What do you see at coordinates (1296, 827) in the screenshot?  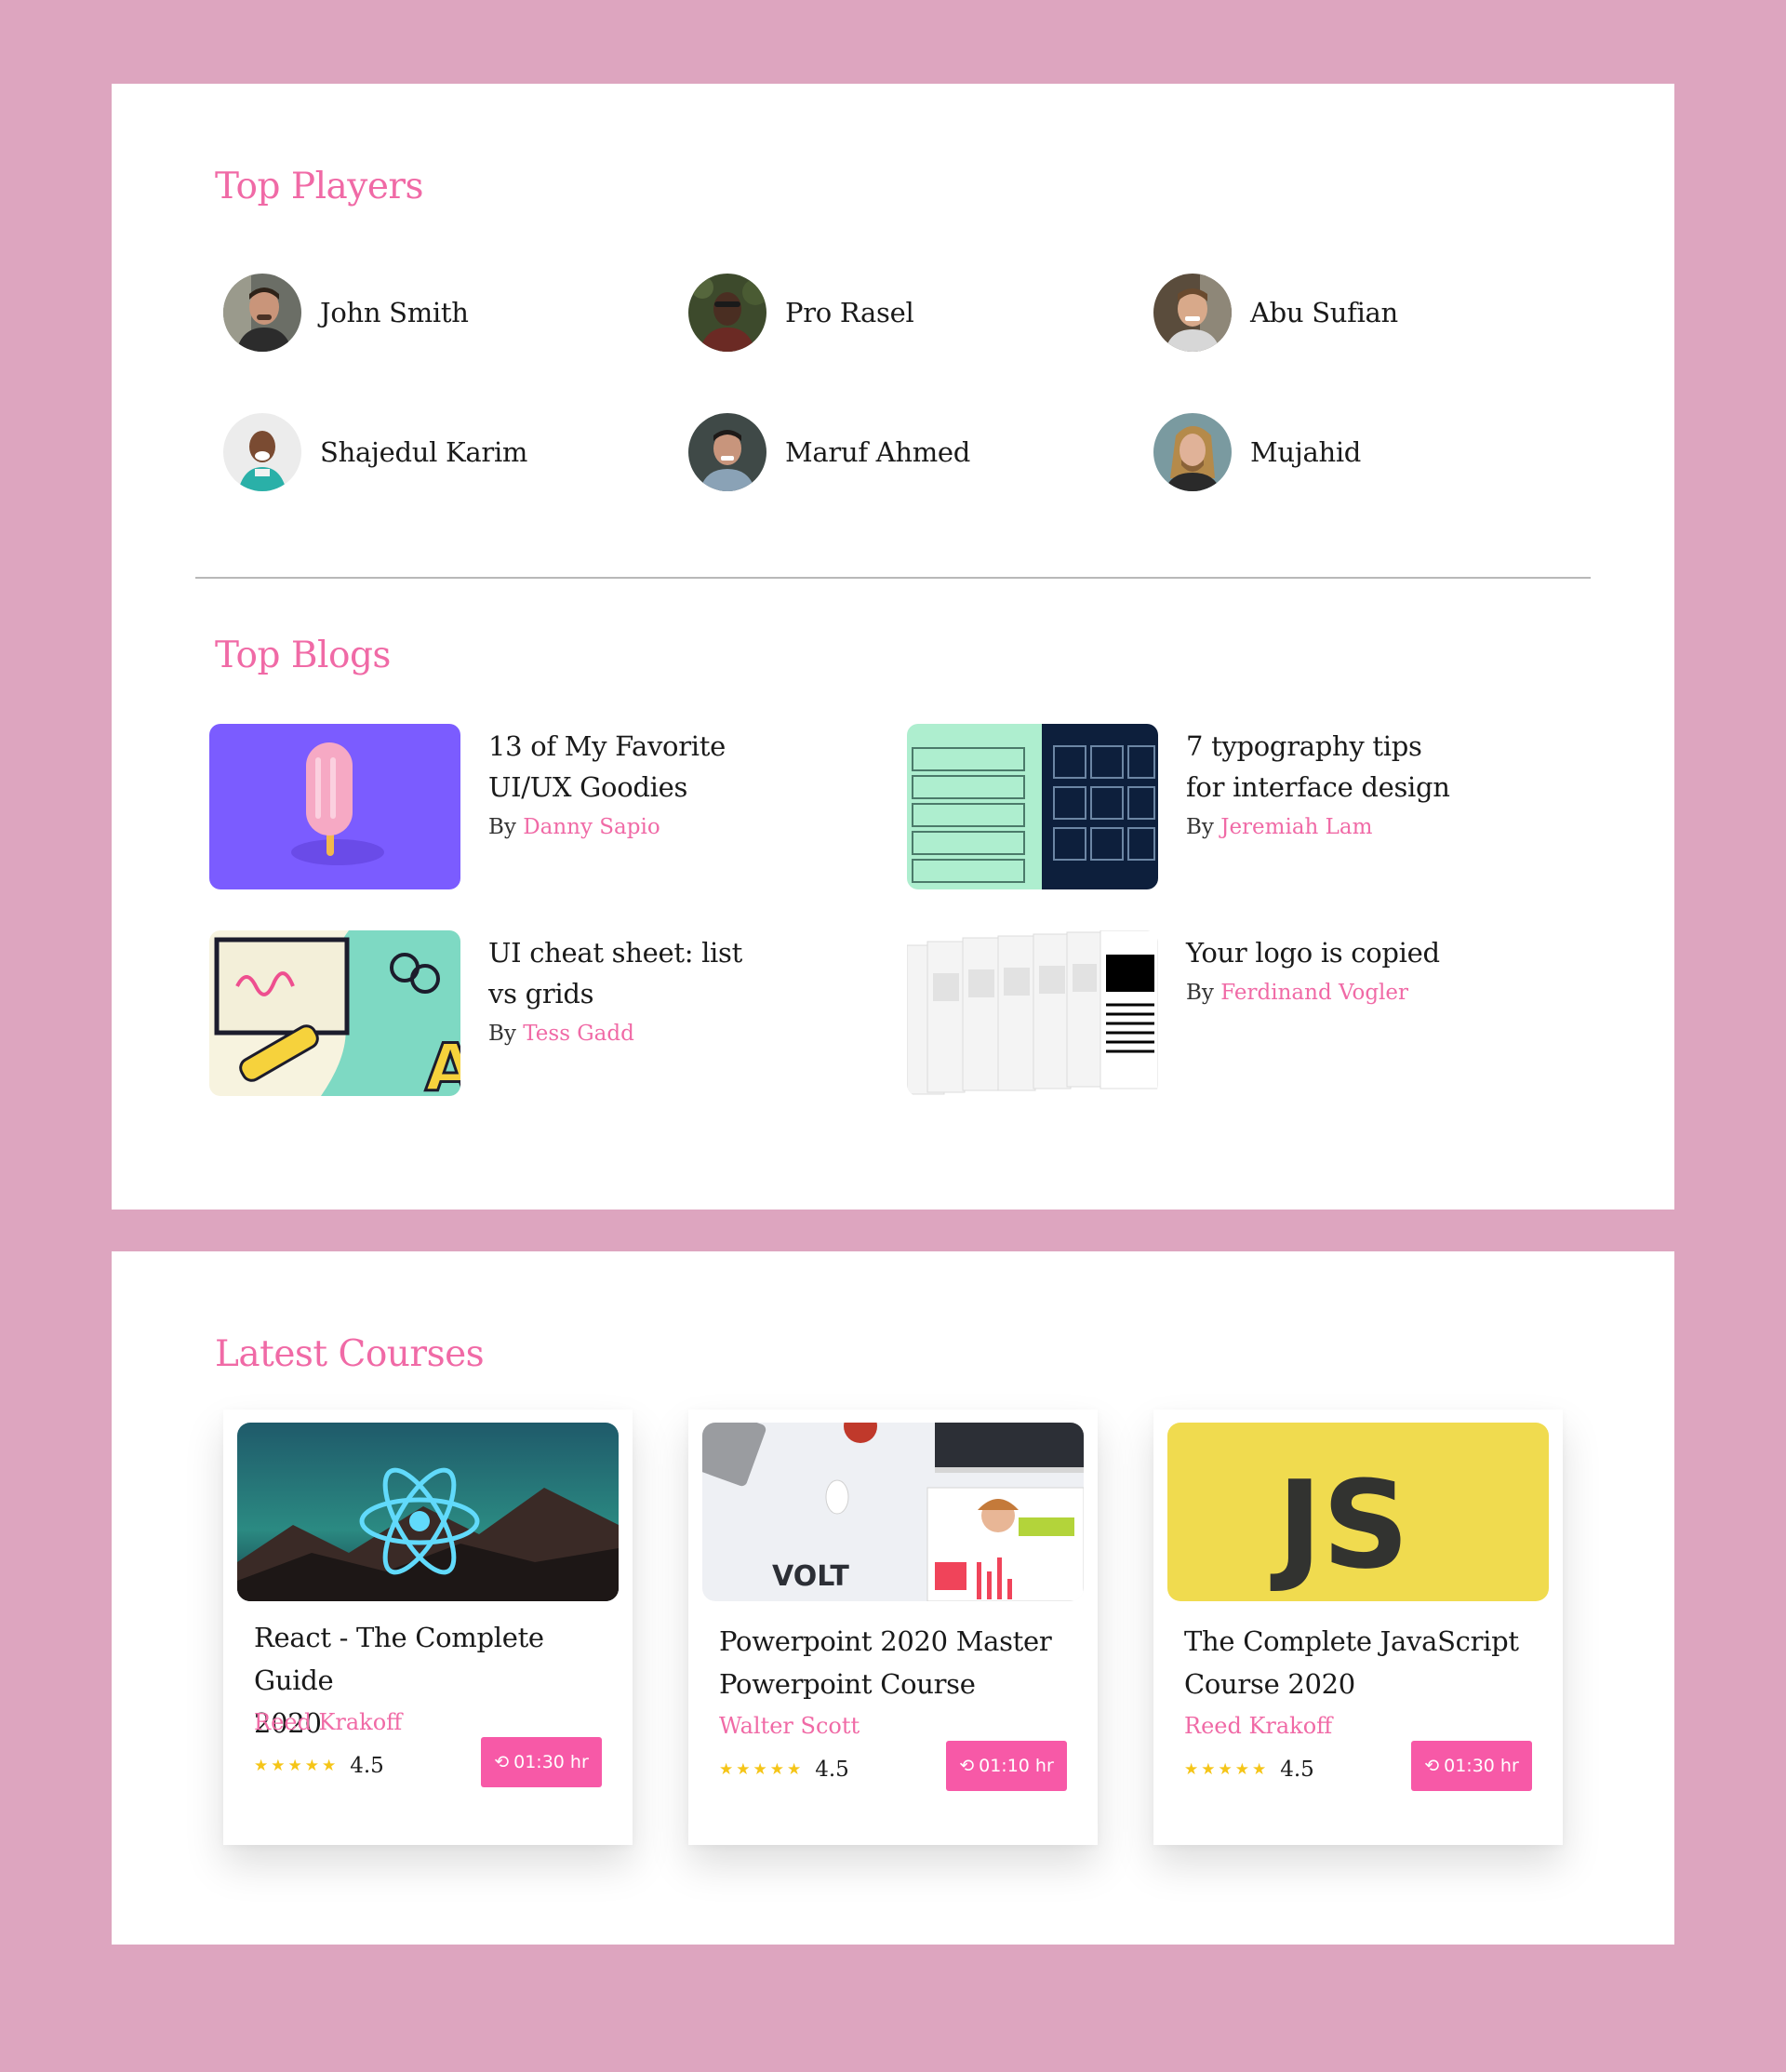 I see `blog-author-link: Jeremiah Lam` at bounding box center [1296, 827].